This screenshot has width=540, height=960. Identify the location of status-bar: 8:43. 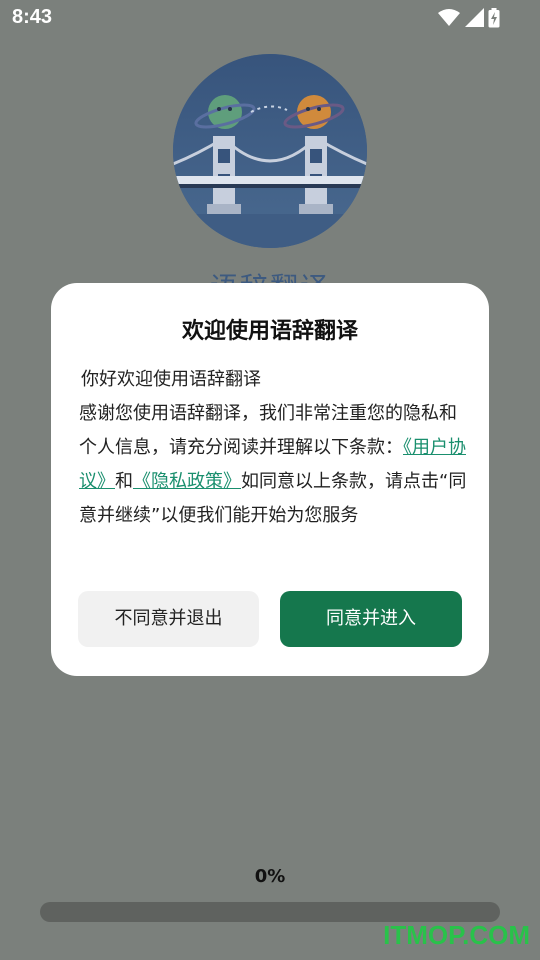
(270, 18).